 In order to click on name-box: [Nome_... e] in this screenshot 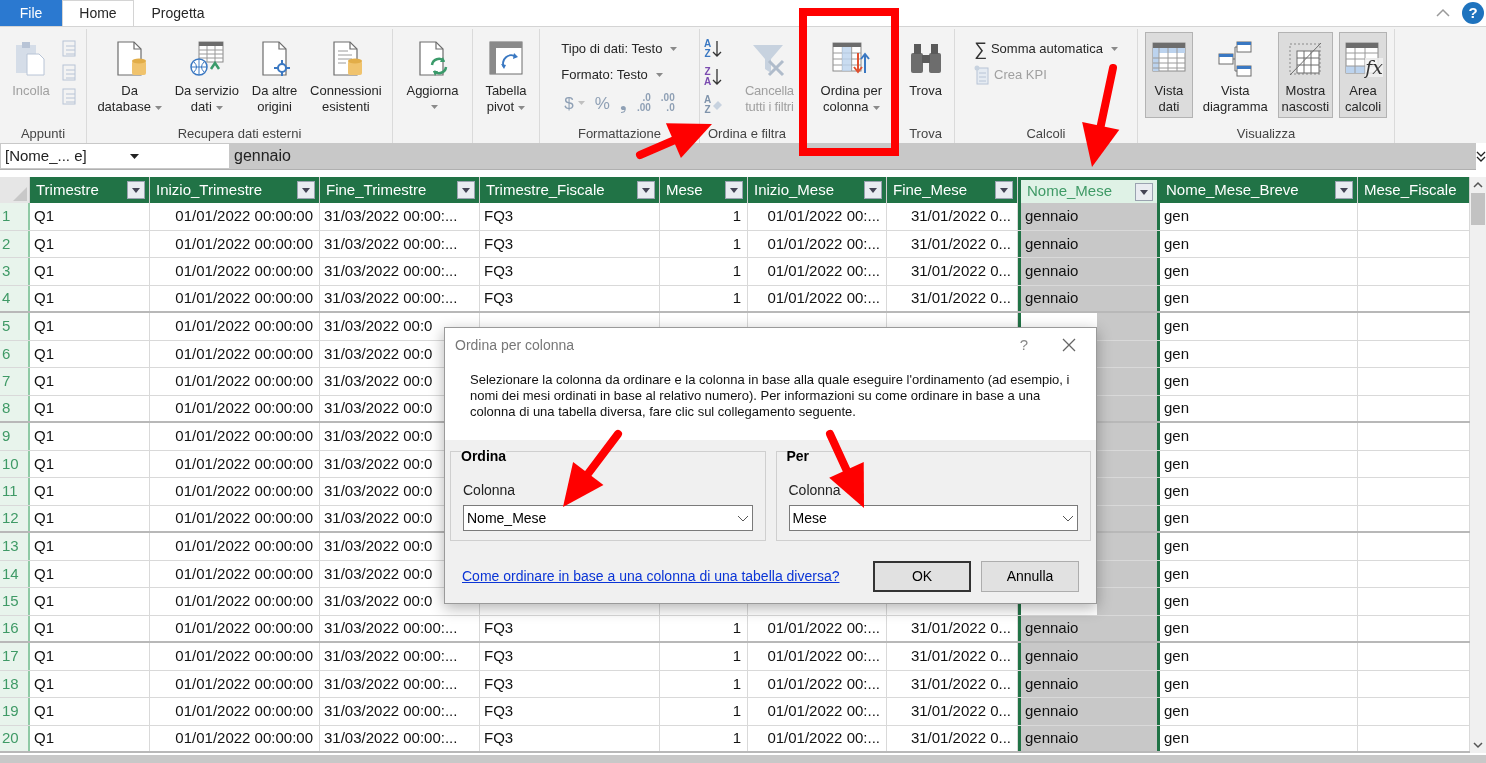, I will do `click(115, 156)`.